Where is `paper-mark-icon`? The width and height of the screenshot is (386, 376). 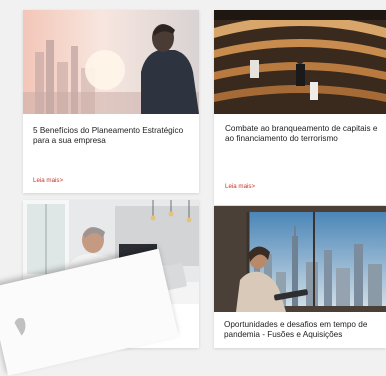
paper-mark-icon is located at coordinates (20, 327).